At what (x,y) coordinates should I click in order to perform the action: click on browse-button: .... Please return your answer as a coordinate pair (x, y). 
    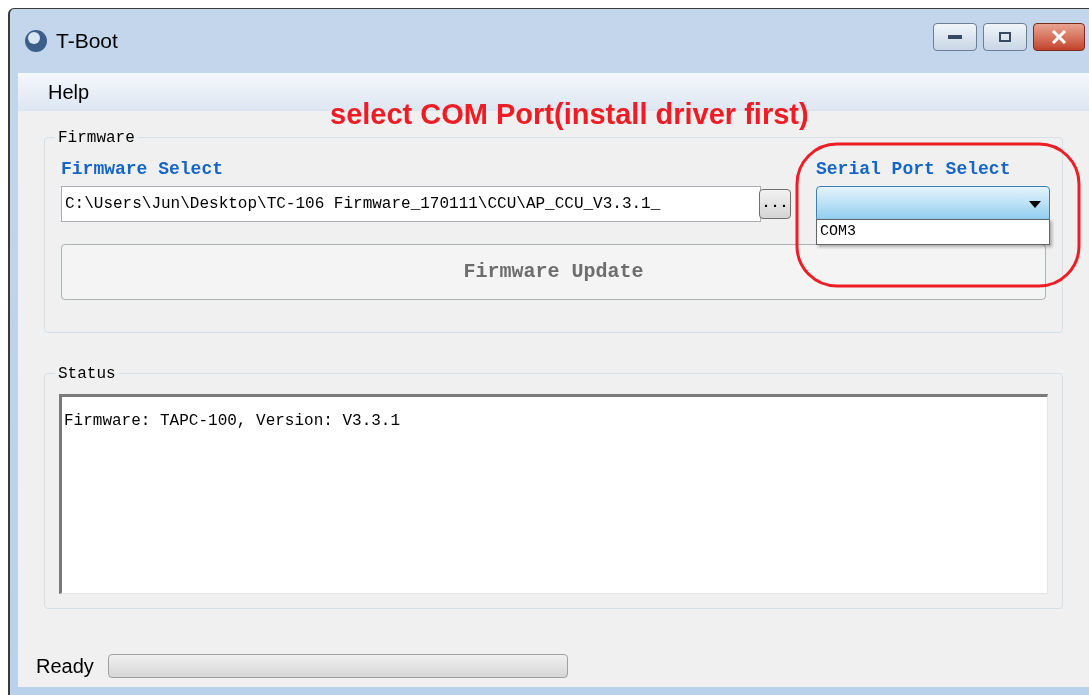
    Looking at the image, I should click on (775, 204).